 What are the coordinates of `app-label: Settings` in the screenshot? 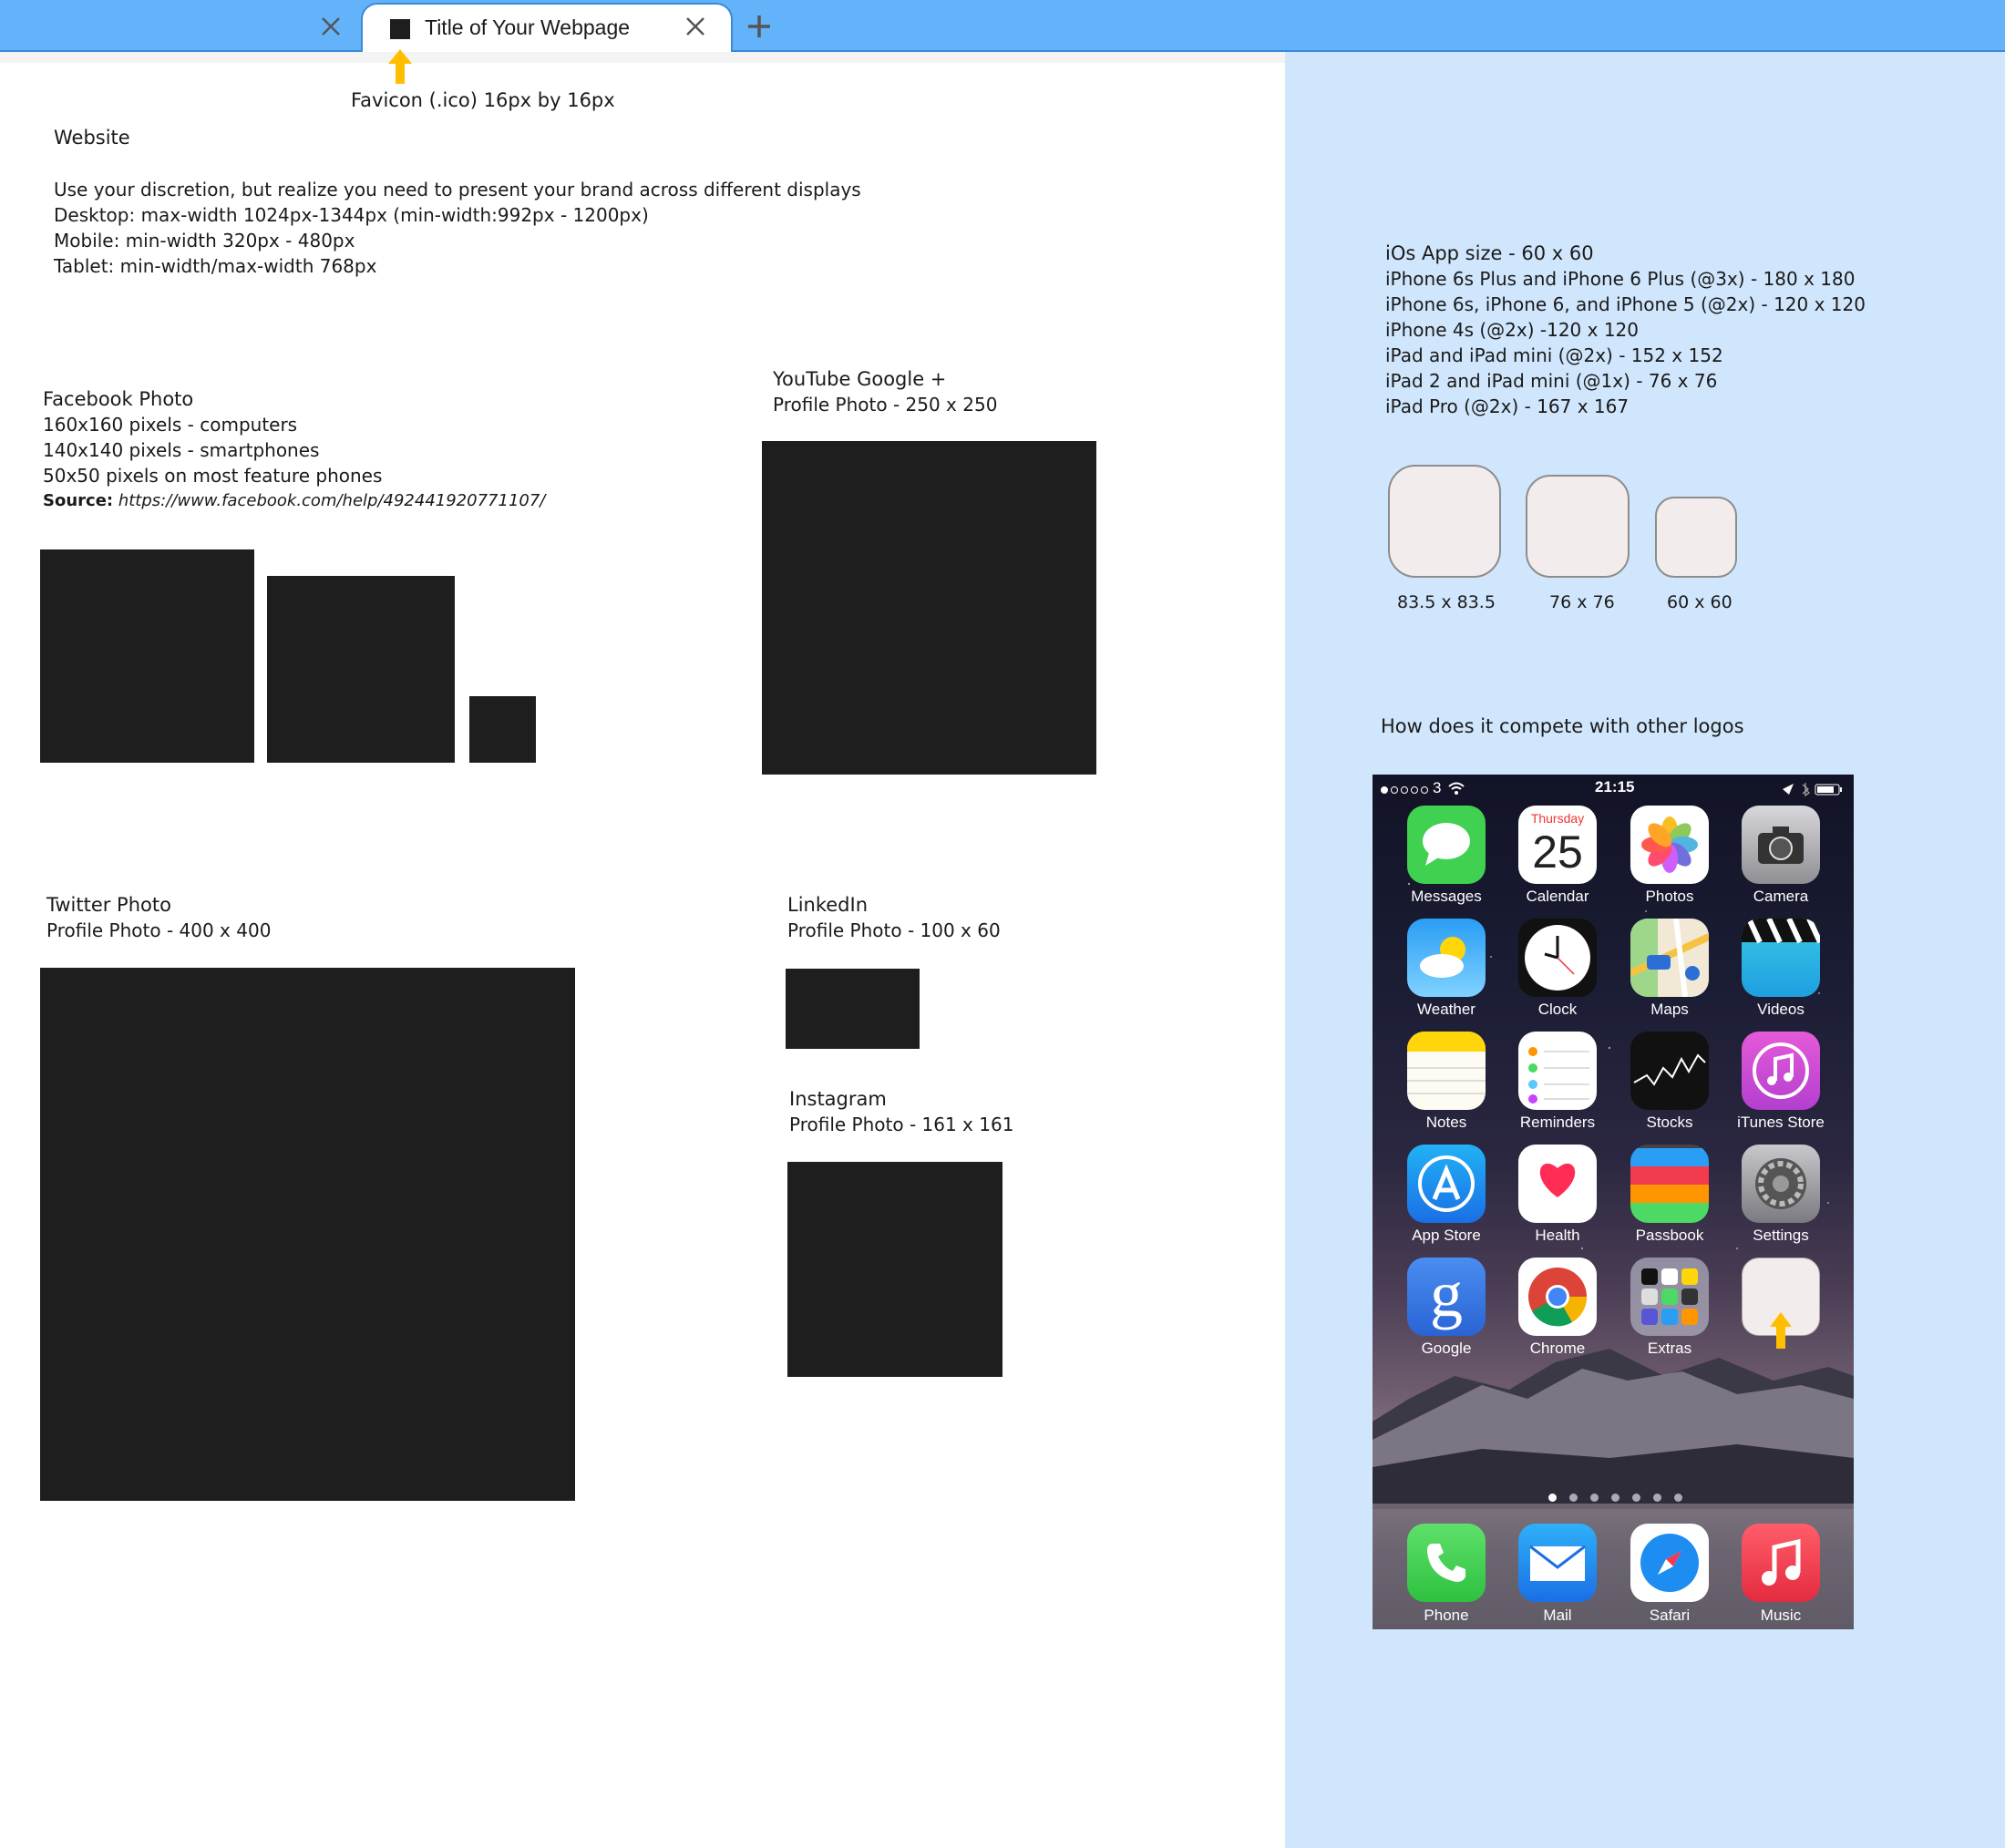 It's located at (1781, 1235).